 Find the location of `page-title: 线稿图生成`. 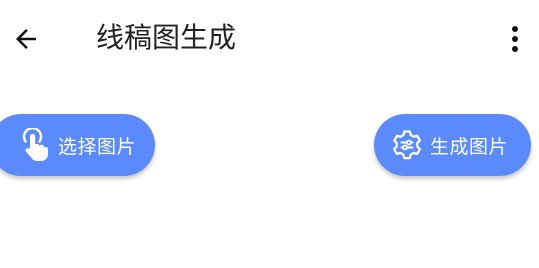

page-title: 线稿图生成 is located at coordinates (166, 37).